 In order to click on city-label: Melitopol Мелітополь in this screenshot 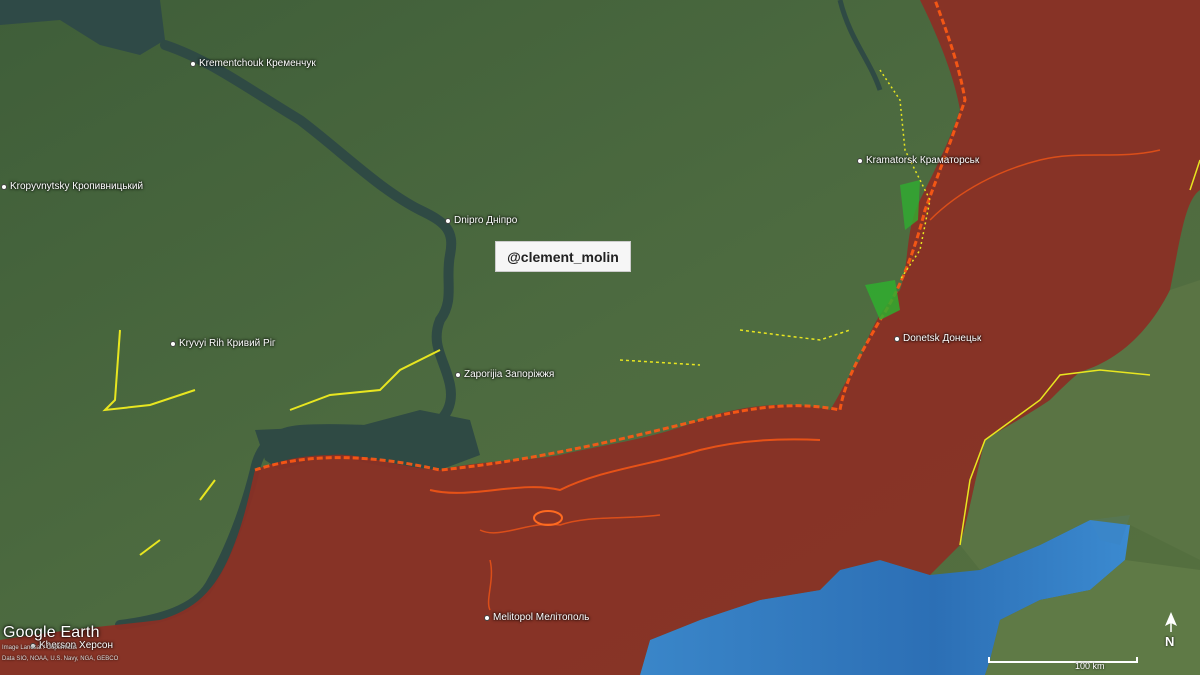, I will do `click(541, 617)`.